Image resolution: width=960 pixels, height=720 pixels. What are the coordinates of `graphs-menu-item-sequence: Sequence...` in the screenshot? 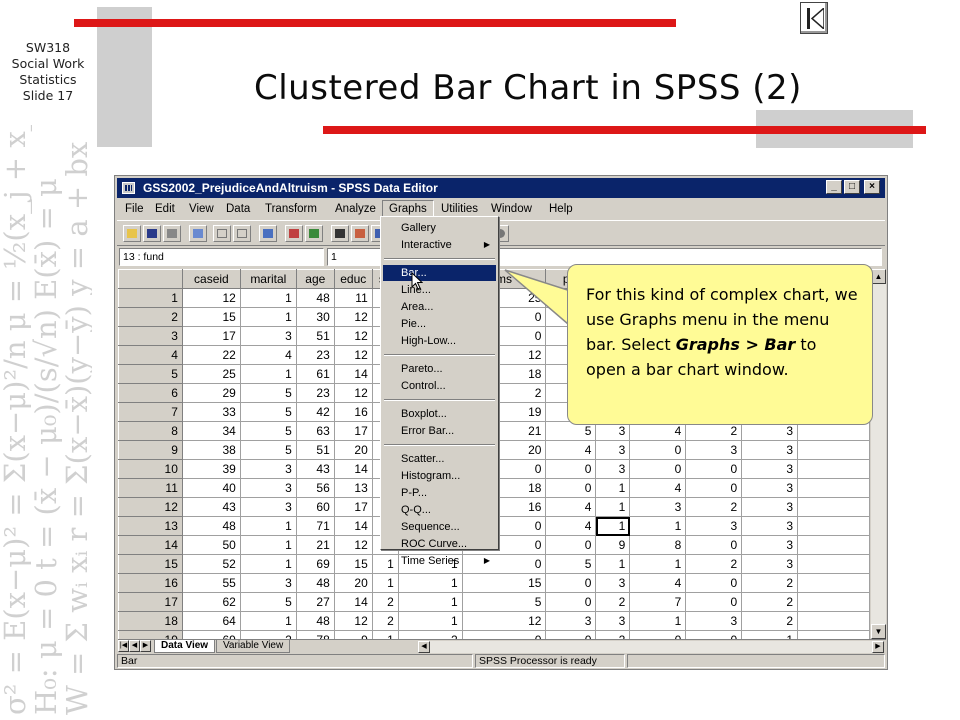 It's located at (439, 527).